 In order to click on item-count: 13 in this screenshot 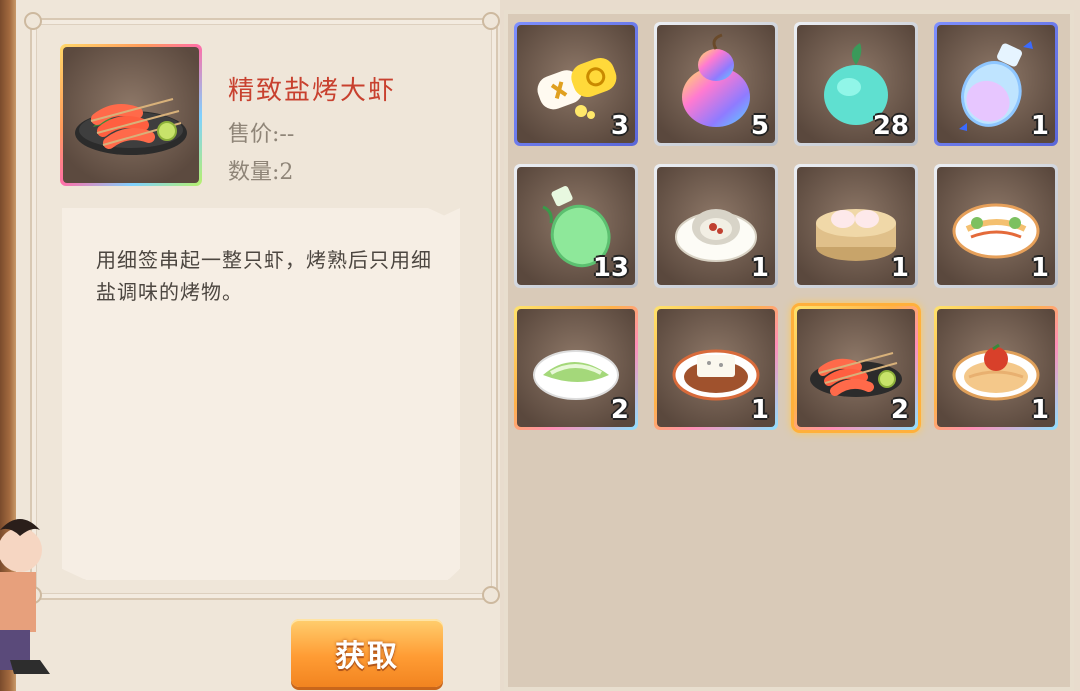, I will do `click(610, 268)`.